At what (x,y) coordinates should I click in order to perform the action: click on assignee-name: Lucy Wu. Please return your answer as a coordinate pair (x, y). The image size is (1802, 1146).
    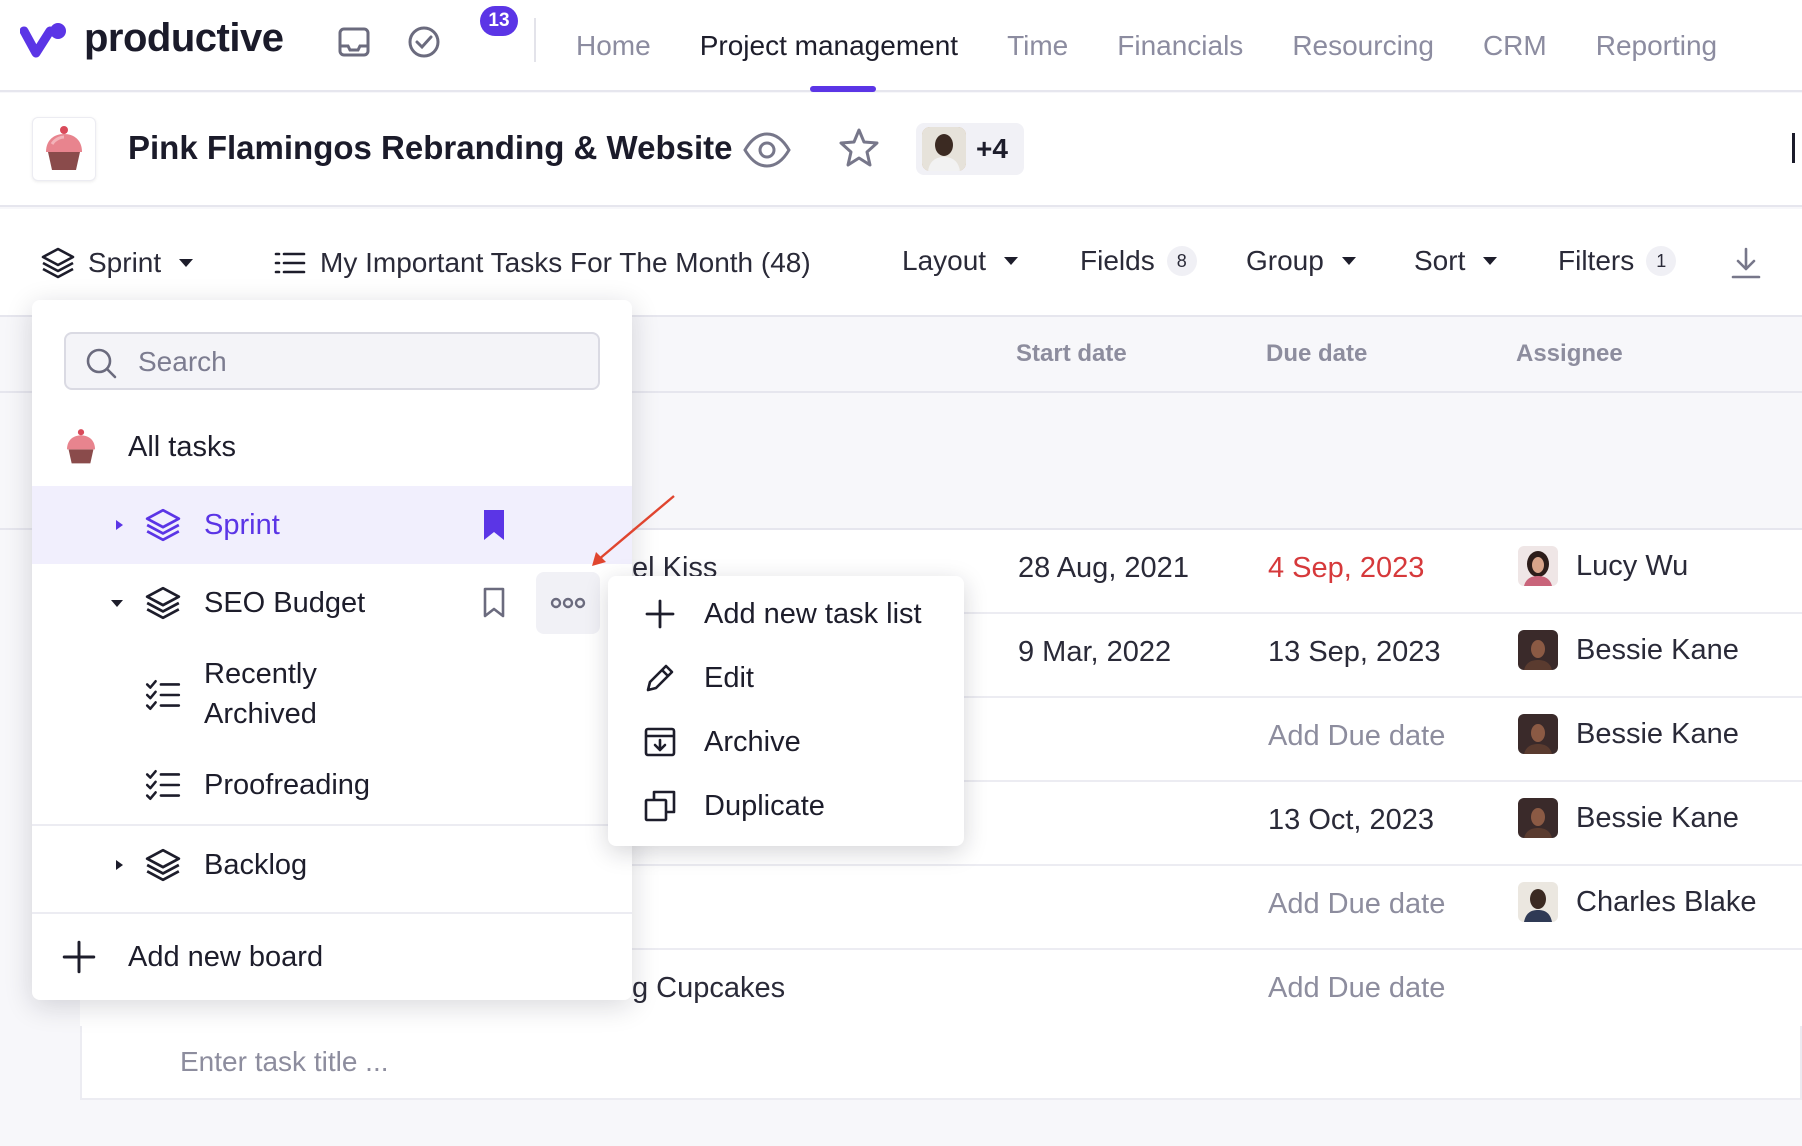
    Looking at the image, I should click on (1632, 565).